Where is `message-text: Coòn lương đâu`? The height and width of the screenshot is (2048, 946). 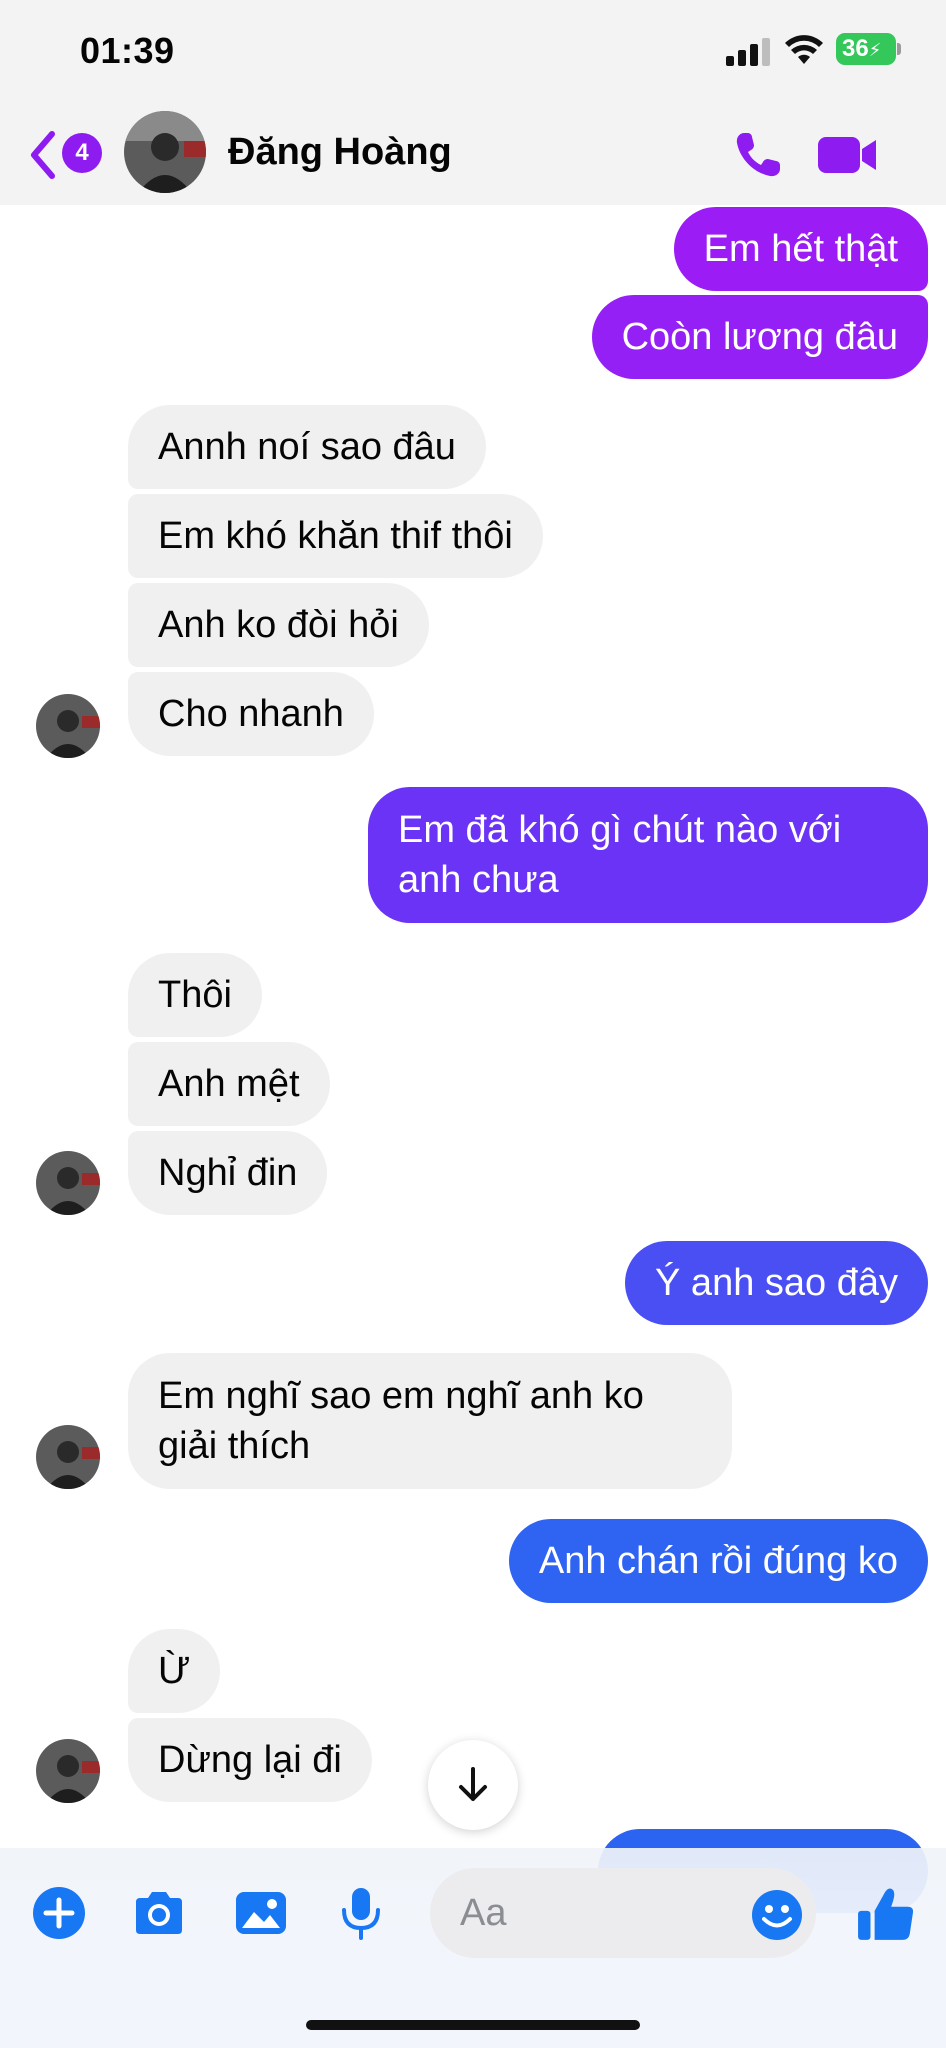 message-text: Coòn lương đâu is located at coordinates (759, 337).